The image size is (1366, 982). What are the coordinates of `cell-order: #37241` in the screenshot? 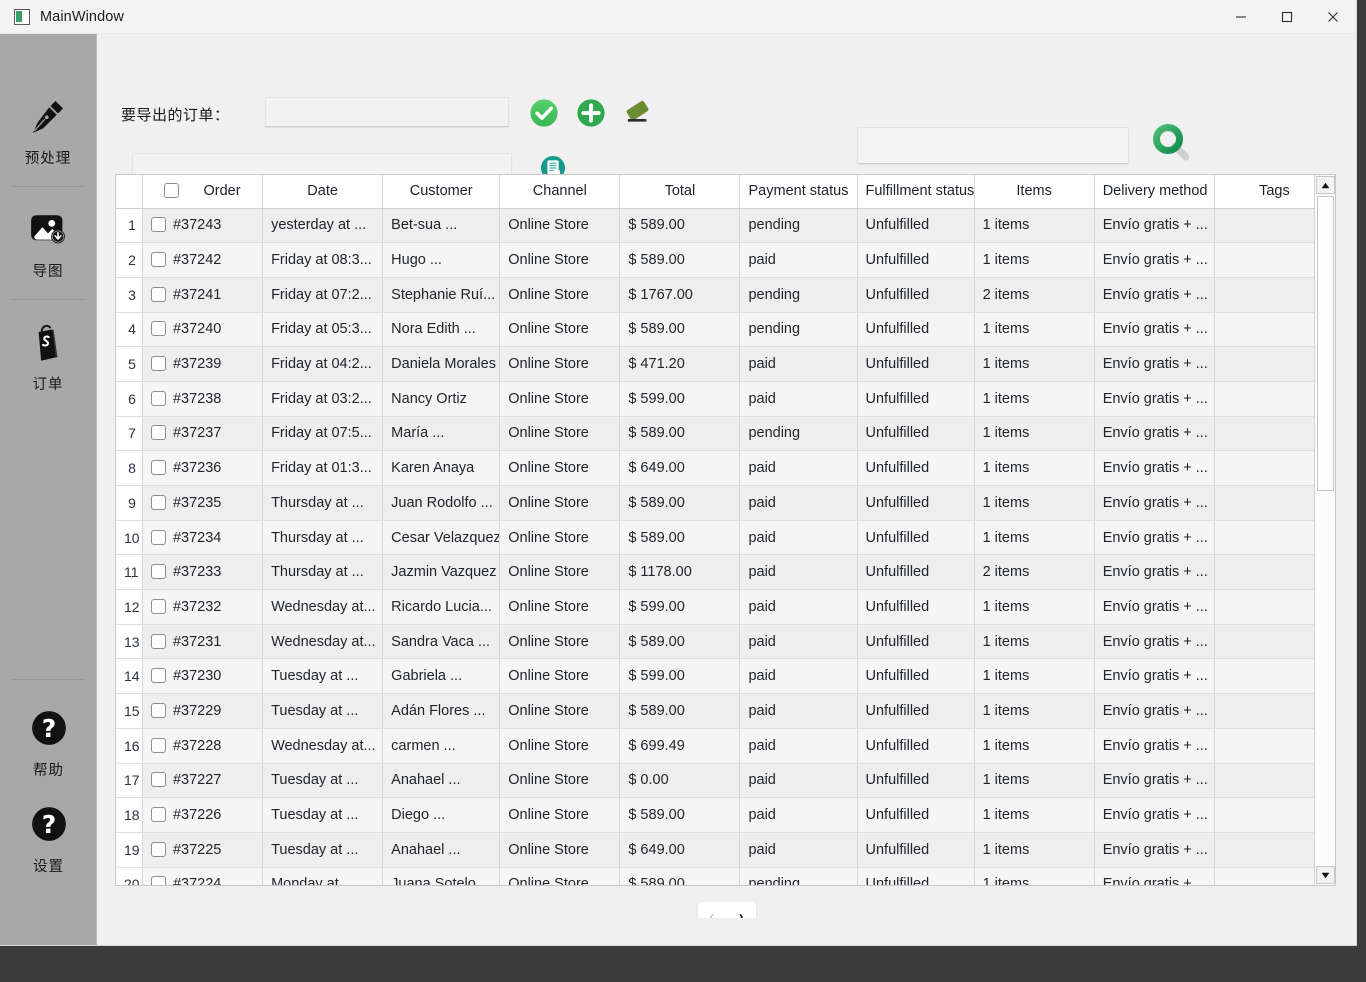 It's located at (203, 295).